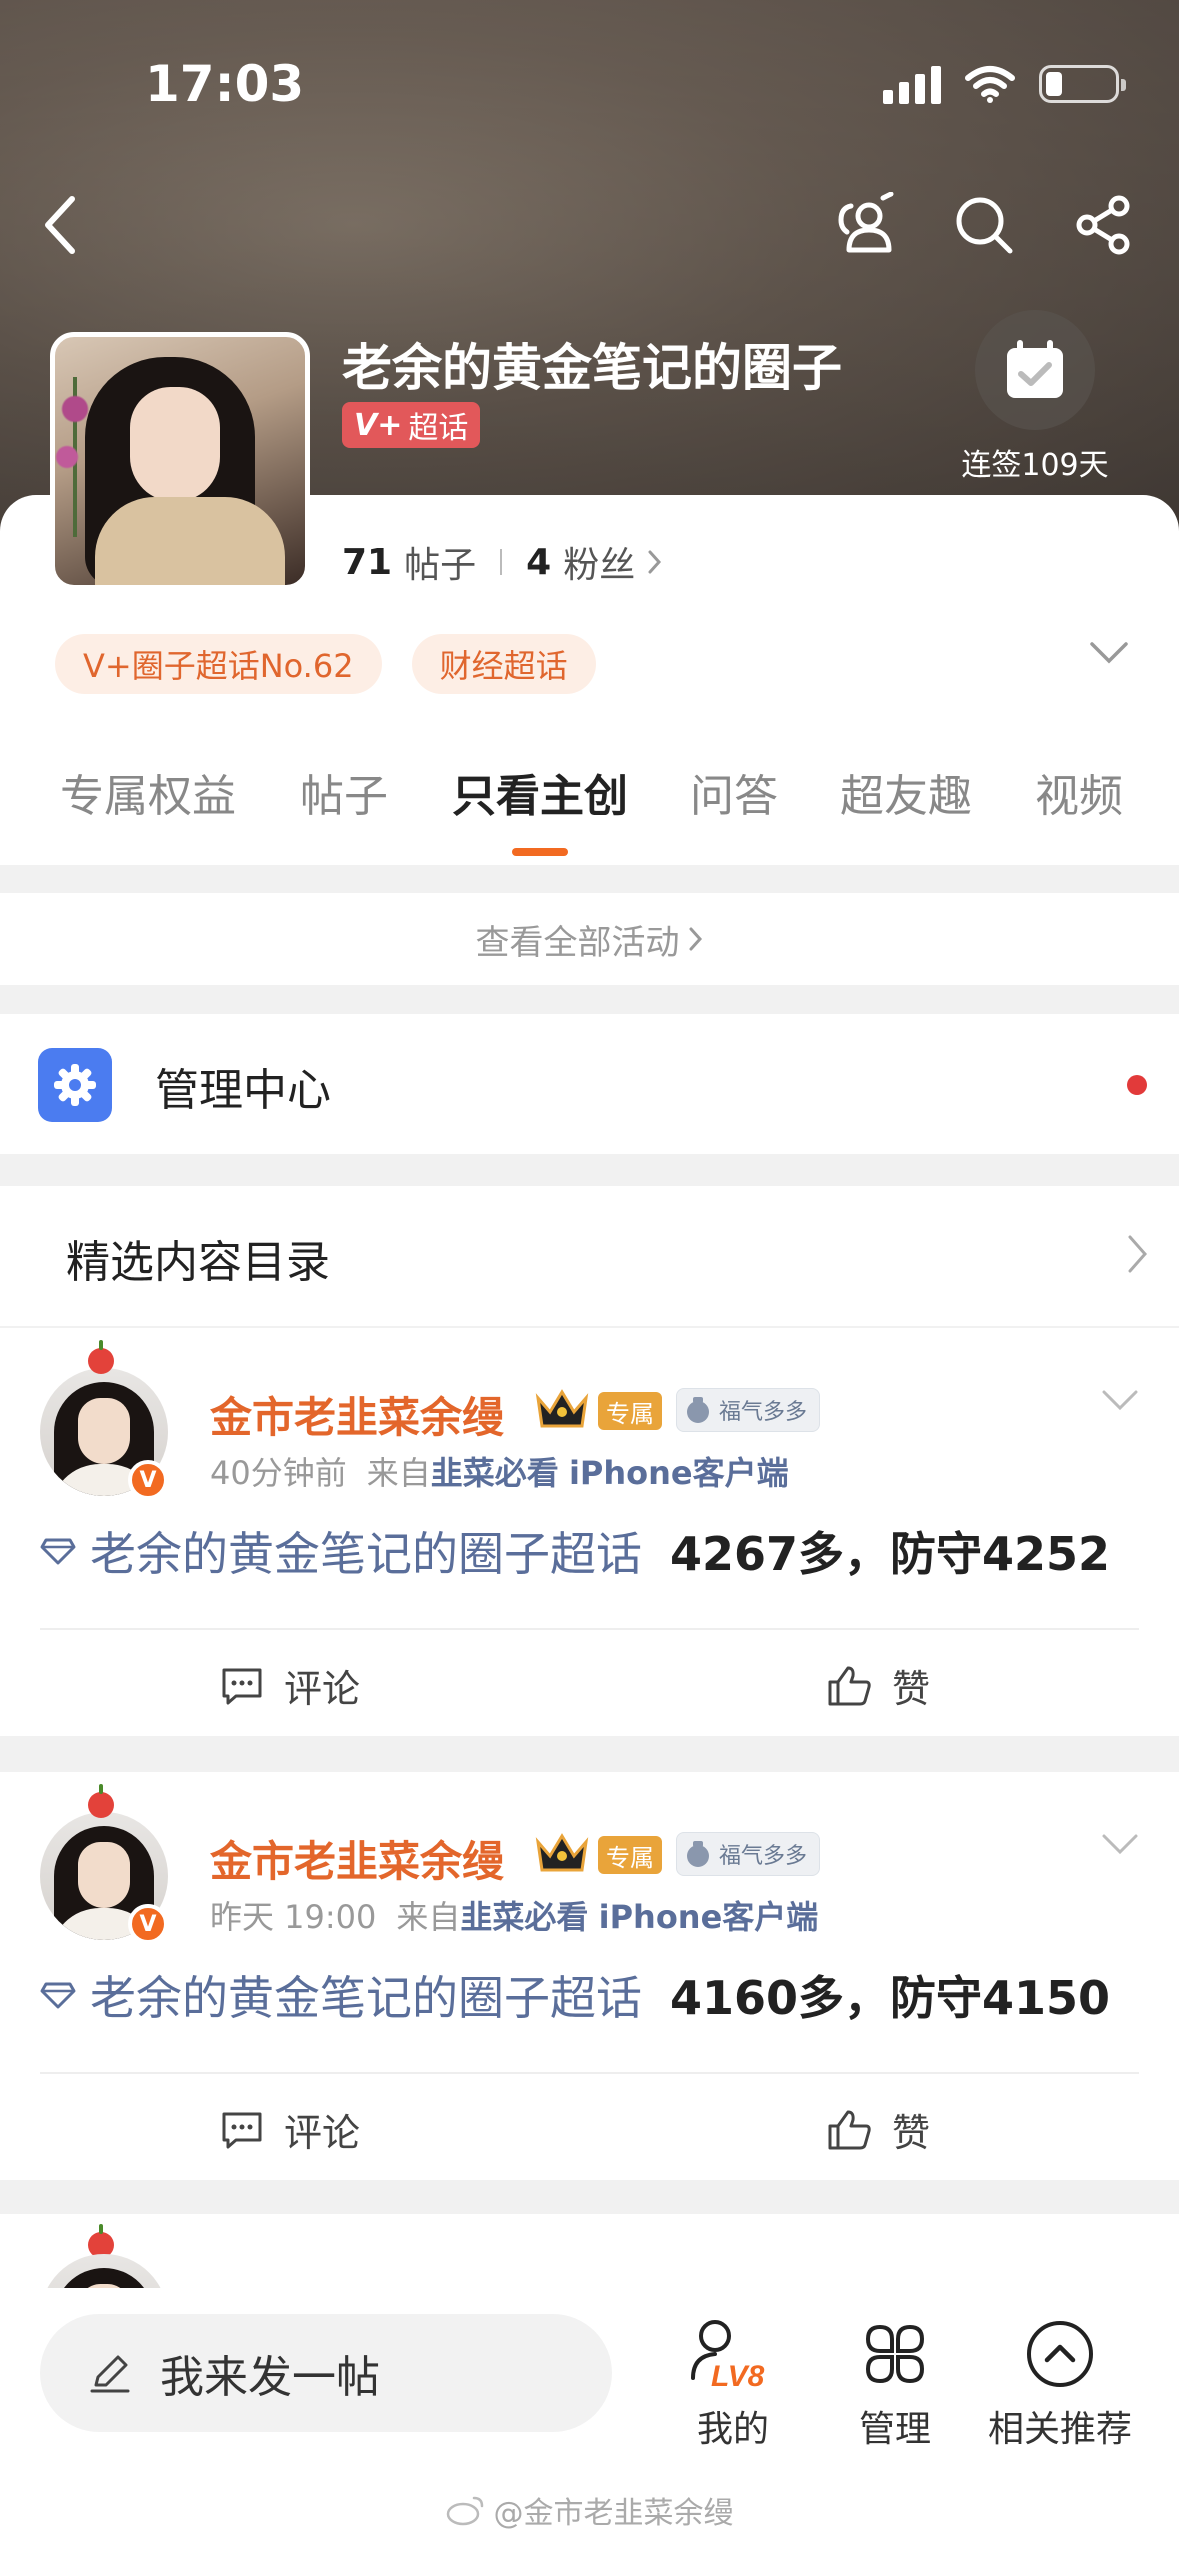 Image resolution: width=1179 pixels, height=2556 pixels. Describe the element at coordinates (278, 1473) in the screenshot. I see `post-time: 40分钟前` at that location.